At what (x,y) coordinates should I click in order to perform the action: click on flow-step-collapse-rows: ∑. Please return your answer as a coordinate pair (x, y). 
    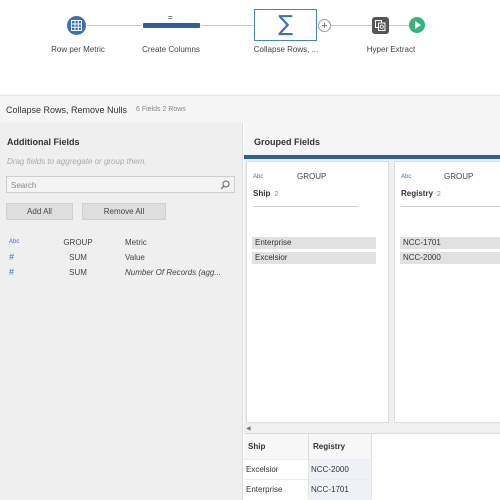
    Looking at the image, I should click on (285, 25).